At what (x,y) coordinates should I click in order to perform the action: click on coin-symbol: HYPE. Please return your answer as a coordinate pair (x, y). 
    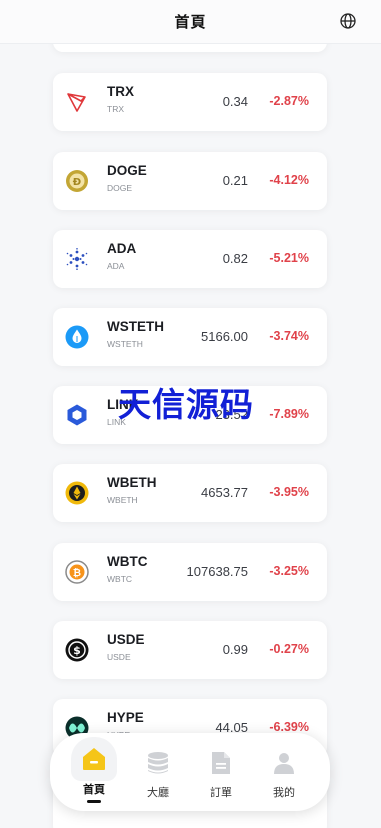
    Looking at the image, I should click on (125, 717).